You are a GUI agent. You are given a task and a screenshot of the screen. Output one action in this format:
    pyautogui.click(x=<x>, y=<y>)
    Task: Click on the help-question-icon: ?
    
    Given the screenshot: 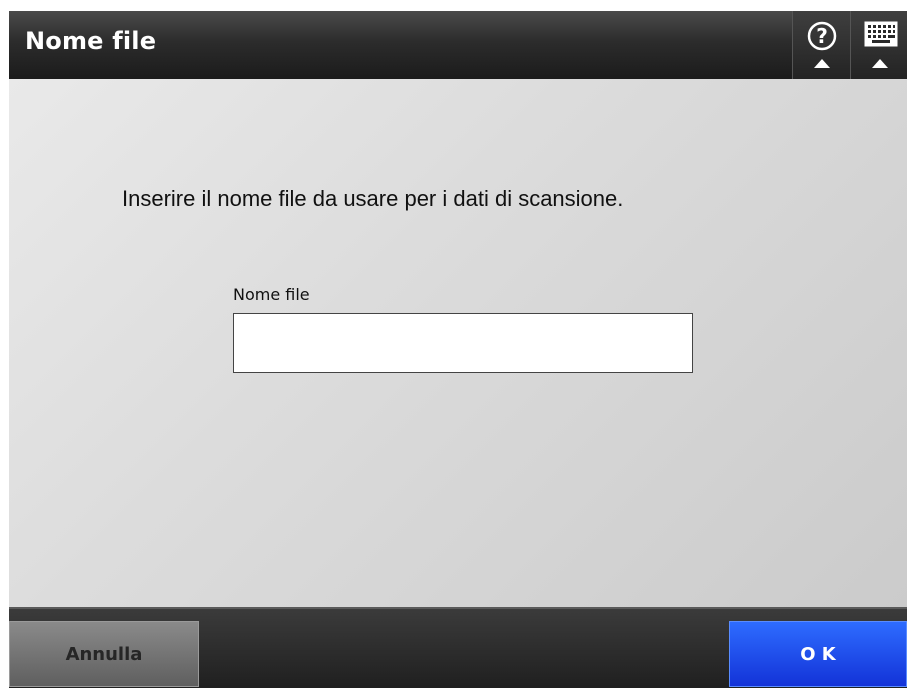 What is the action you would take?
    pyautogui.click(x=822, y=36)
    